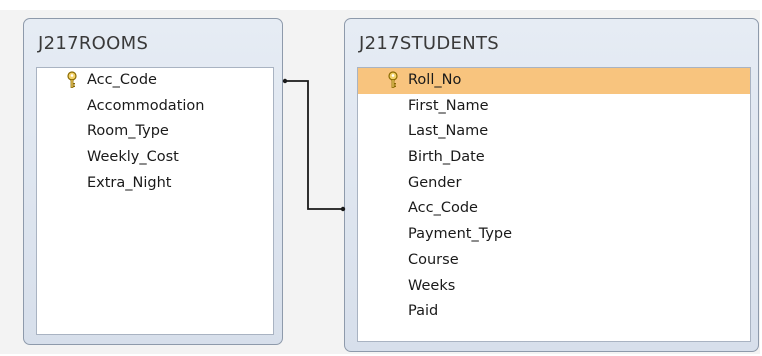 Image resolution: width=762 pixels, height=356 pixels. I want to click on field-weekly-cost: Weekly_Cost, so click(155, 158).